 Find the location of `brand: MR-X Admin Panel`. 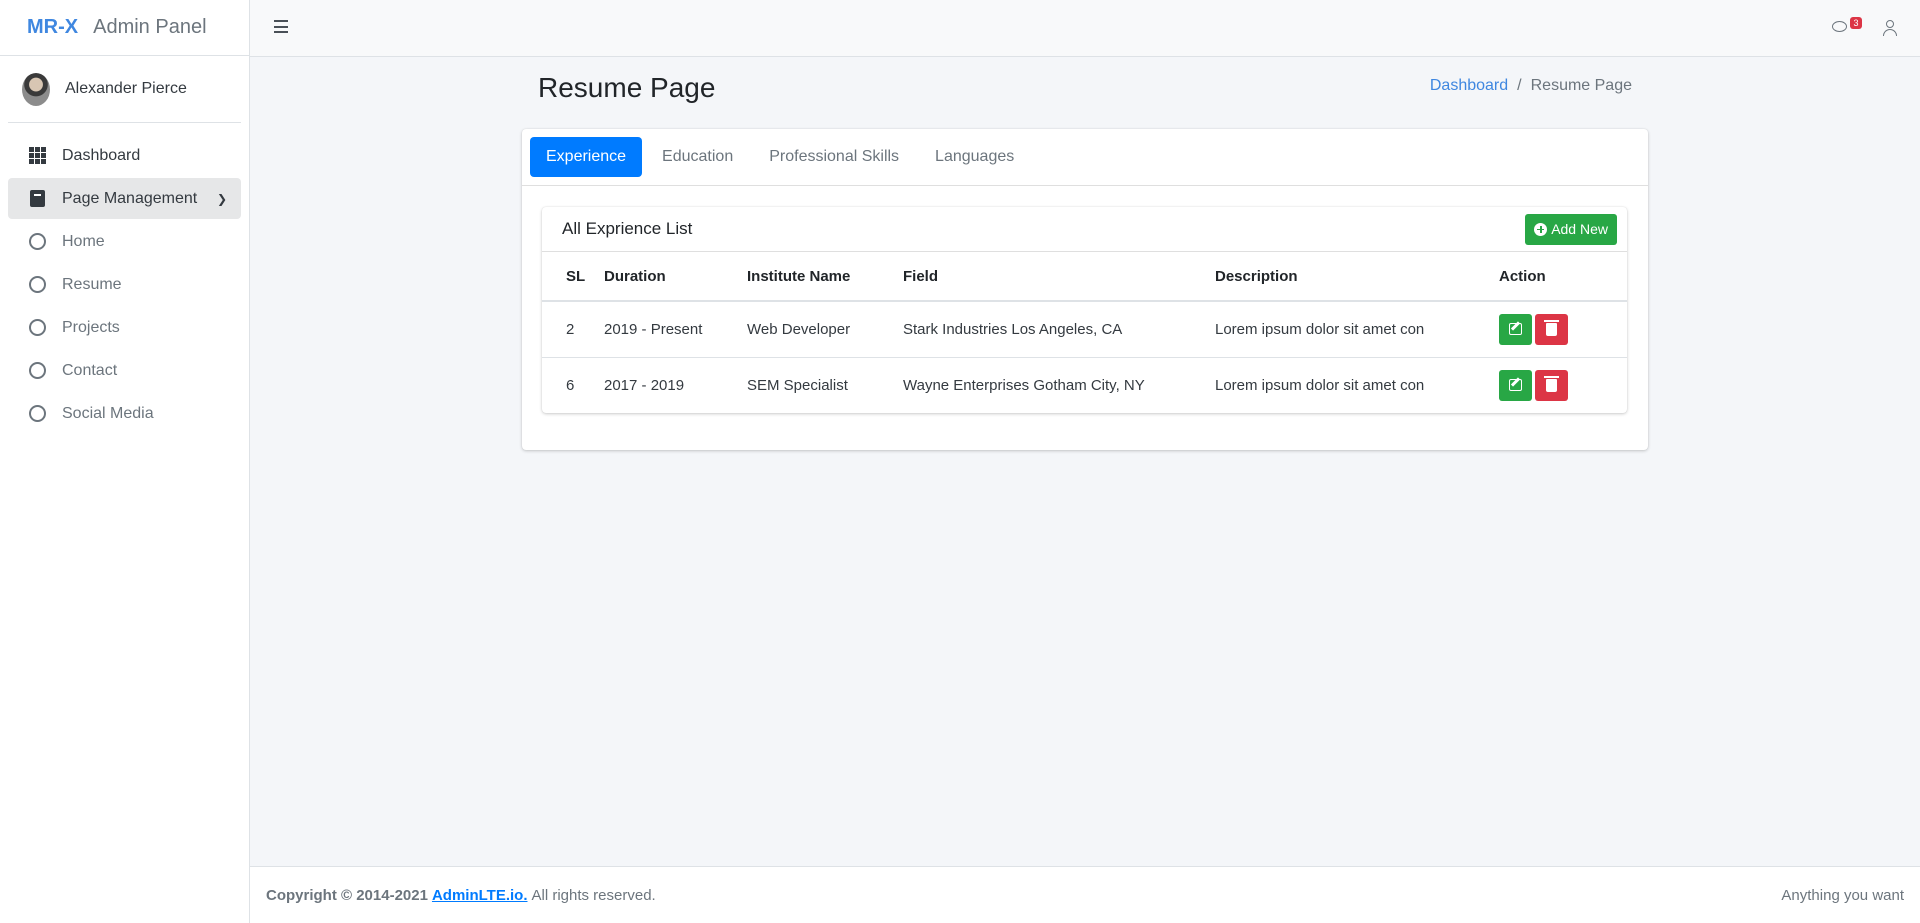

brand: MR-X Admin Panel is located at coordinates (124, 28).